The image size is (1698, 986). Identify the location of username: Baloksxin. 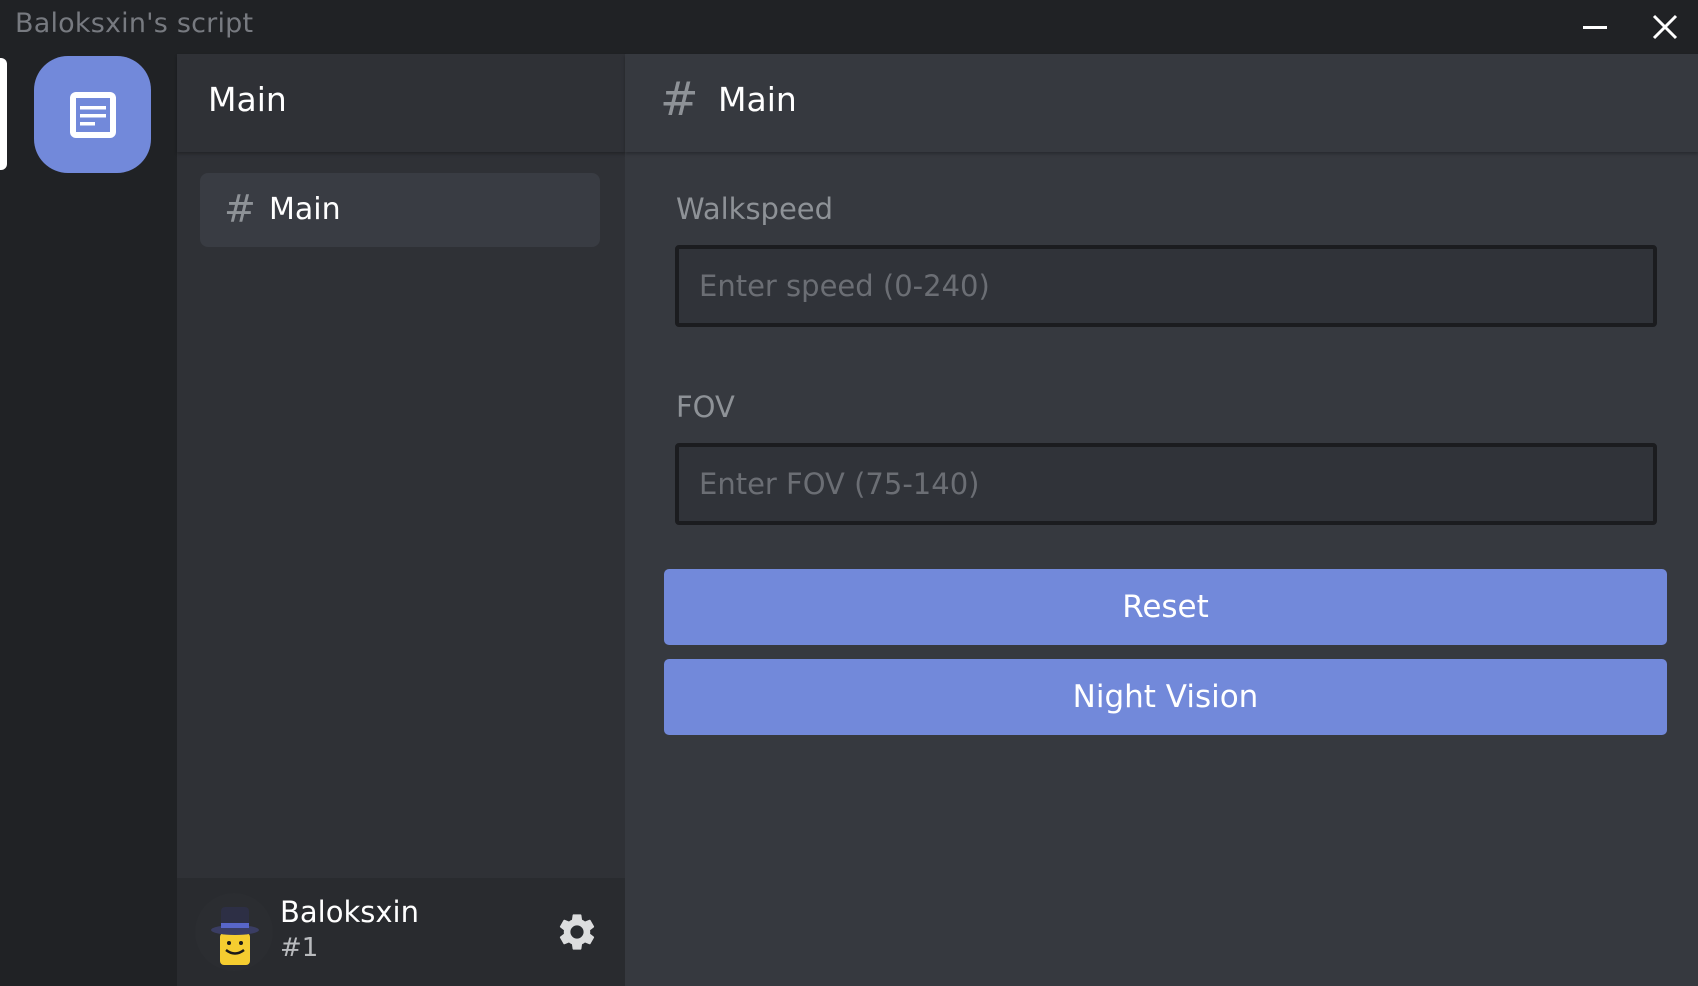
(349, 912).